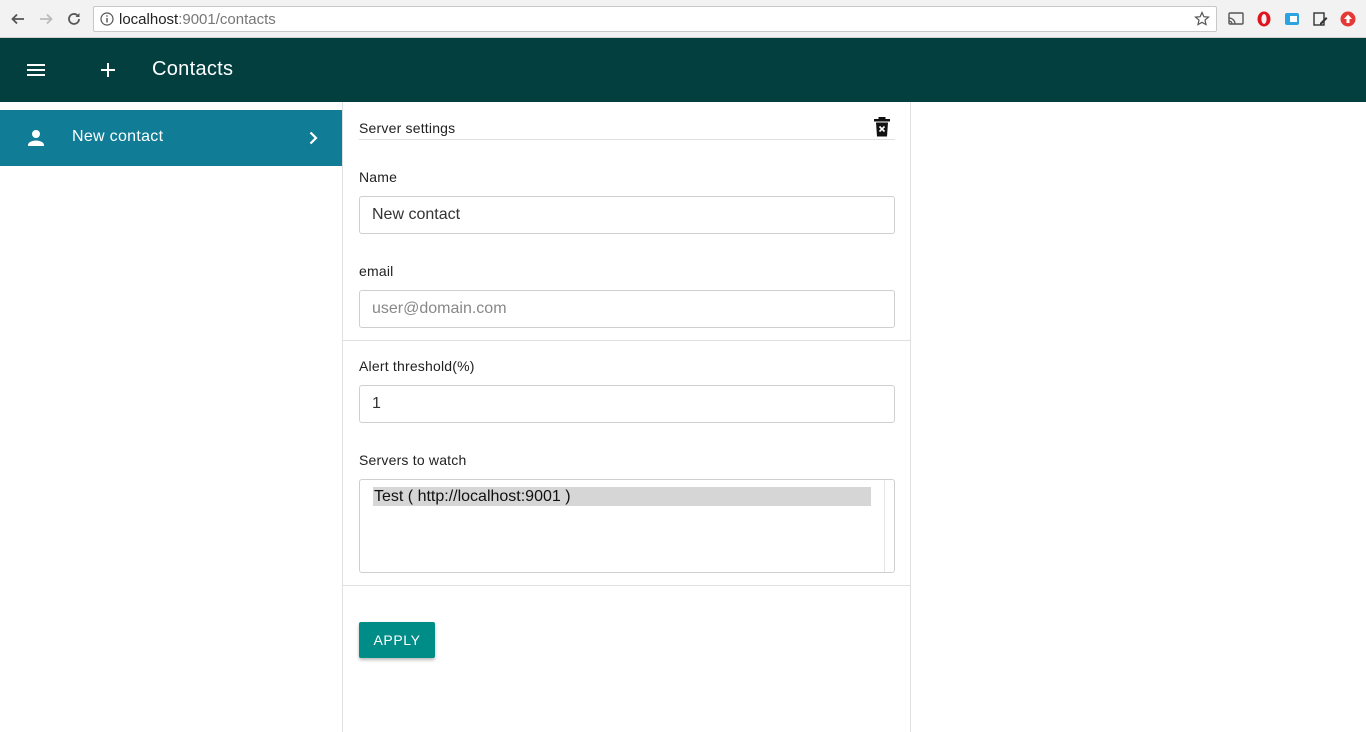 The image size is (1366, 732). I want to click on edit-note-icon, so click(1320, 19).